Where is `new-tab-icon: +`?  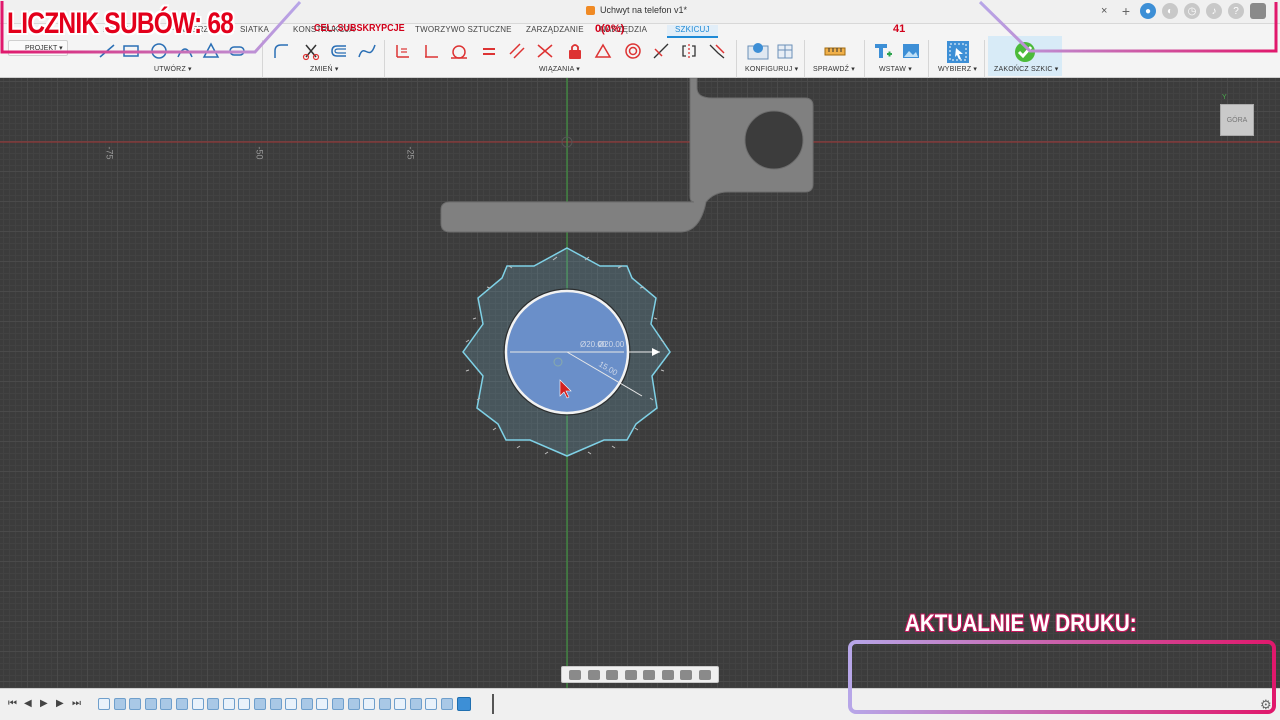
new-tab-icon: + is located at coordinates (1126, 11).